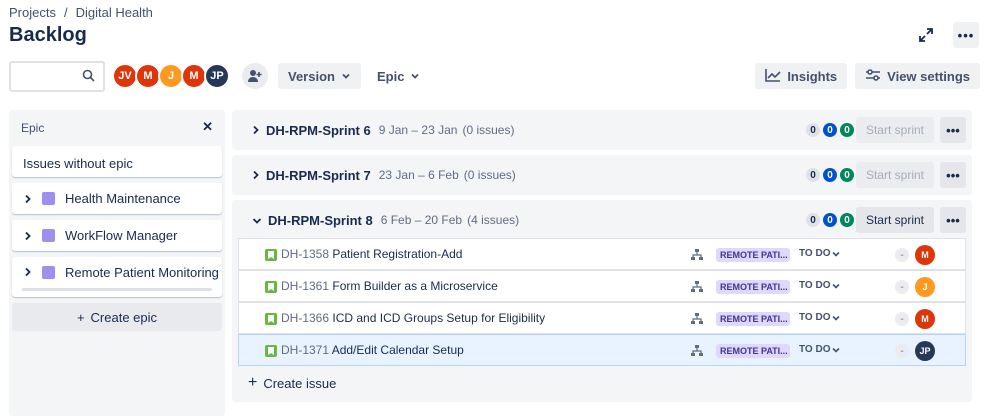 This screenshot has height=416, width=999. I want to click on view-settings-button: View settings, so click(917, 76).